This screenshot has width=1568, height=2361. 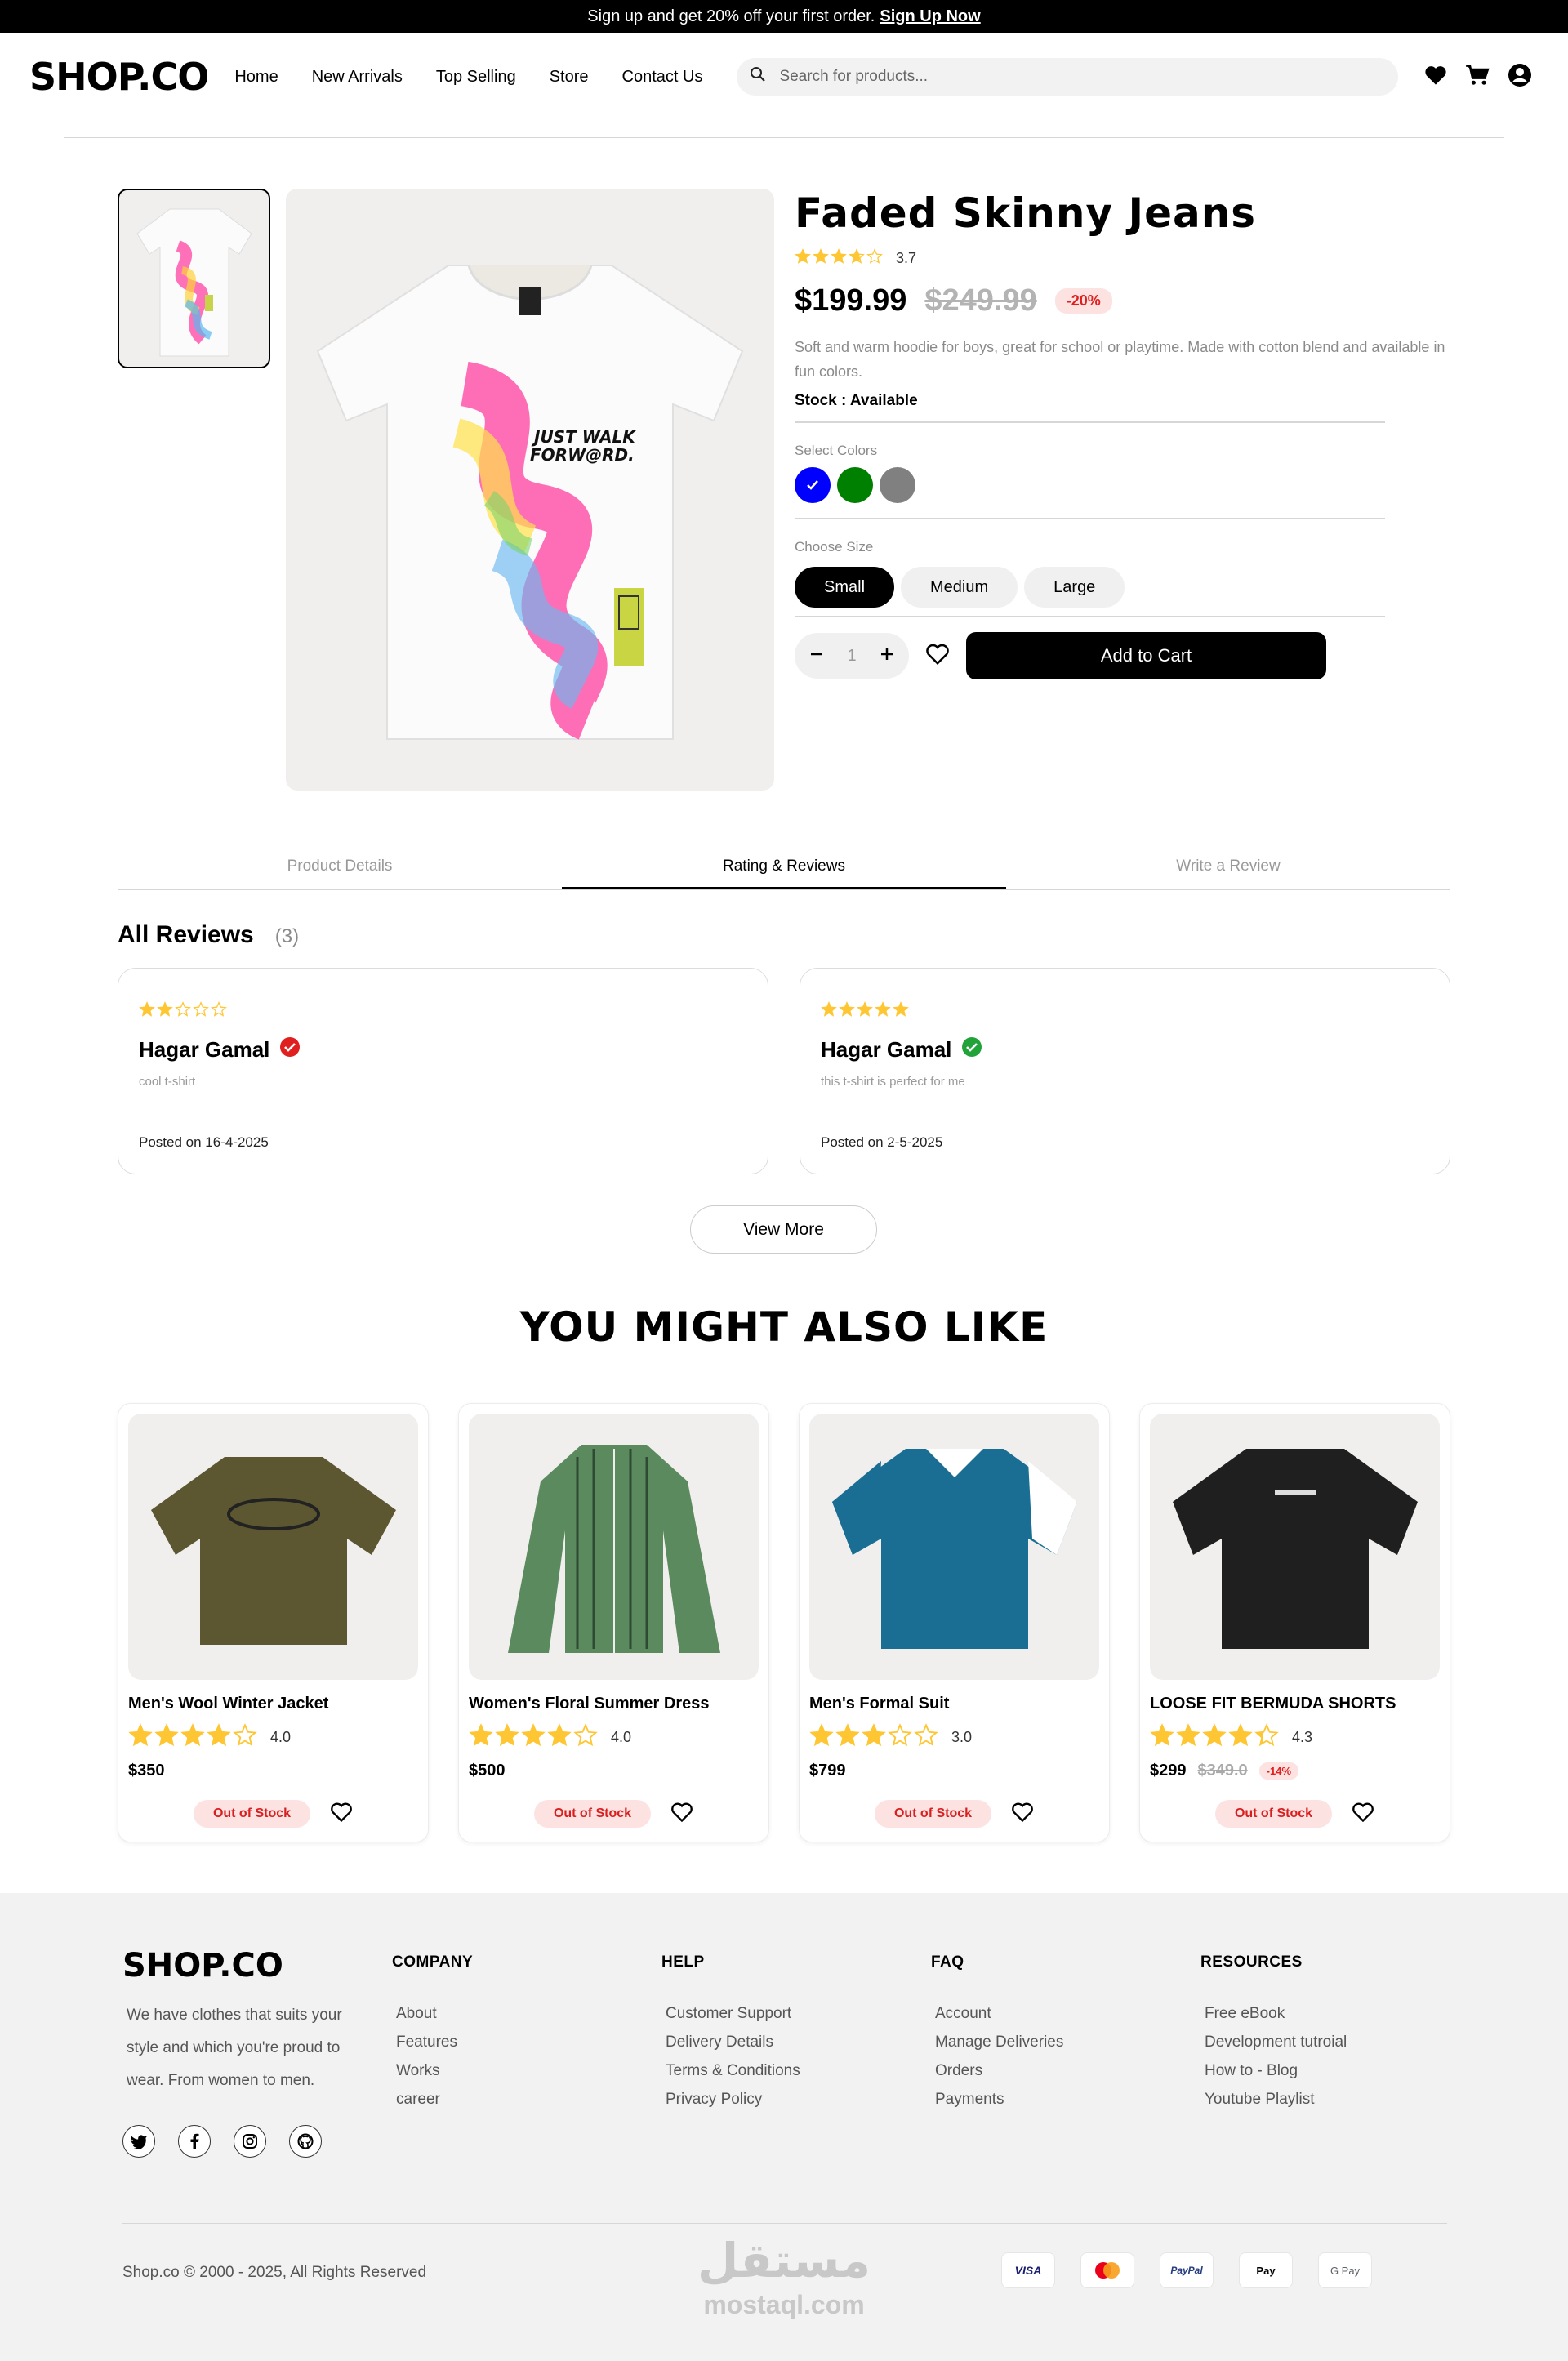 I want to click on apple-pay-icon: Pay, so click(x=1266, y=2270).